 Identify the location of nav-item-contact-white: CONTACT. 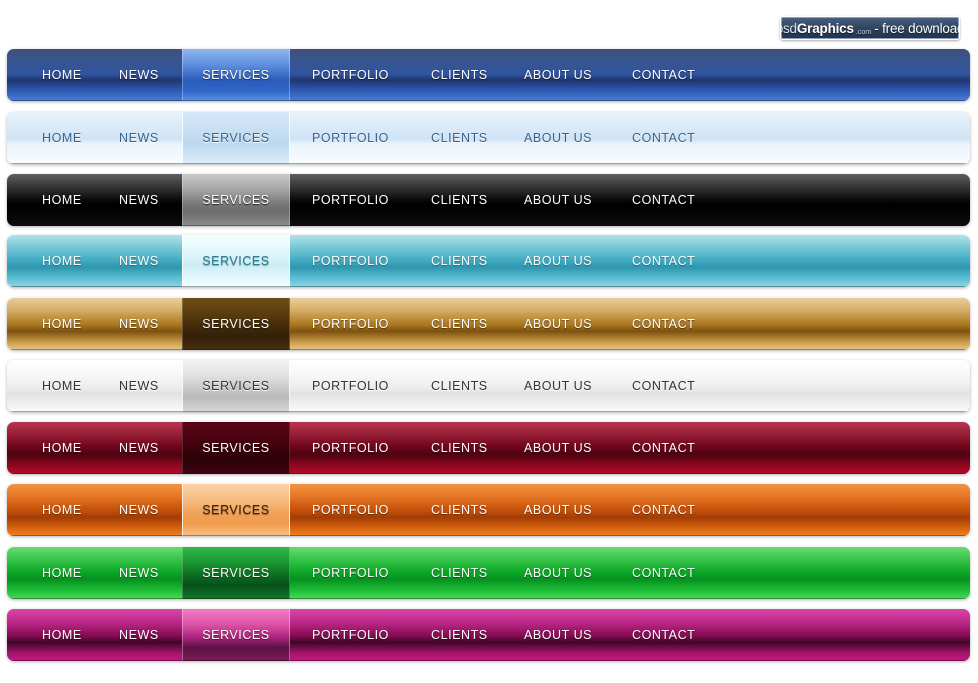
(663, 386).